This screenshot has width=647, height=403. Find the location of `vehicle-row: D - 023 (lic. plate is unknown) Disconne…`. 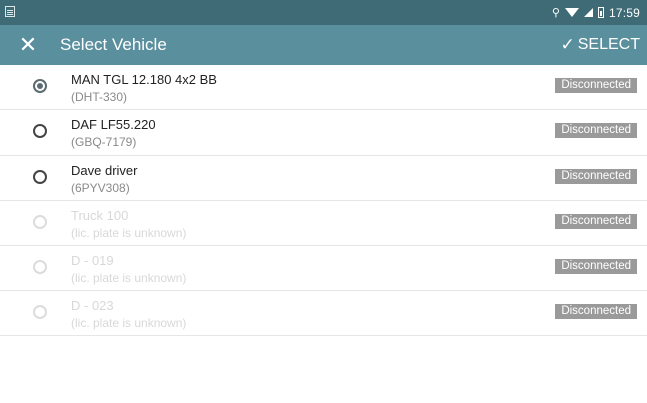

vehicle-row: D - 023 (lic. plate is unknown) Disconne… is located at coordinates (323, 313).